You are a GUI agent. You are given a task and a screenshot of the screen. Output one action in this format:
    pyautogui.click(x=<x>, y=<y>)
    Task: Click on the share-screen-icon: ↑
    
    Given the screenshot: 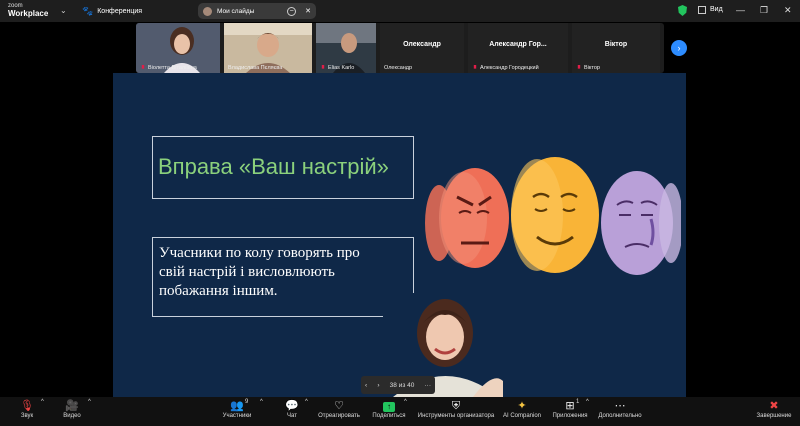 What is the action you would take?
    pyautogui.click(x=389, y=406)
    